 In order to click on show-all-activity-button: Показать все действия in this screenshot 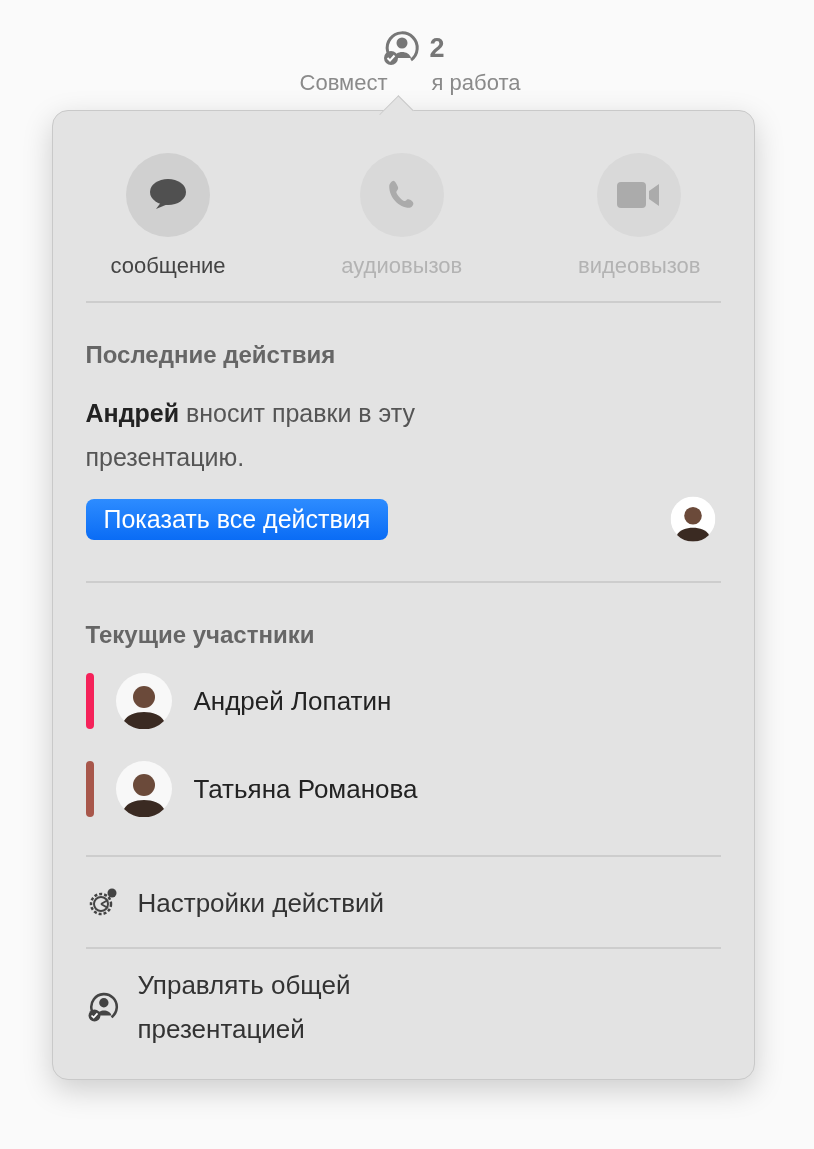, I will do `click(237, 519)`.